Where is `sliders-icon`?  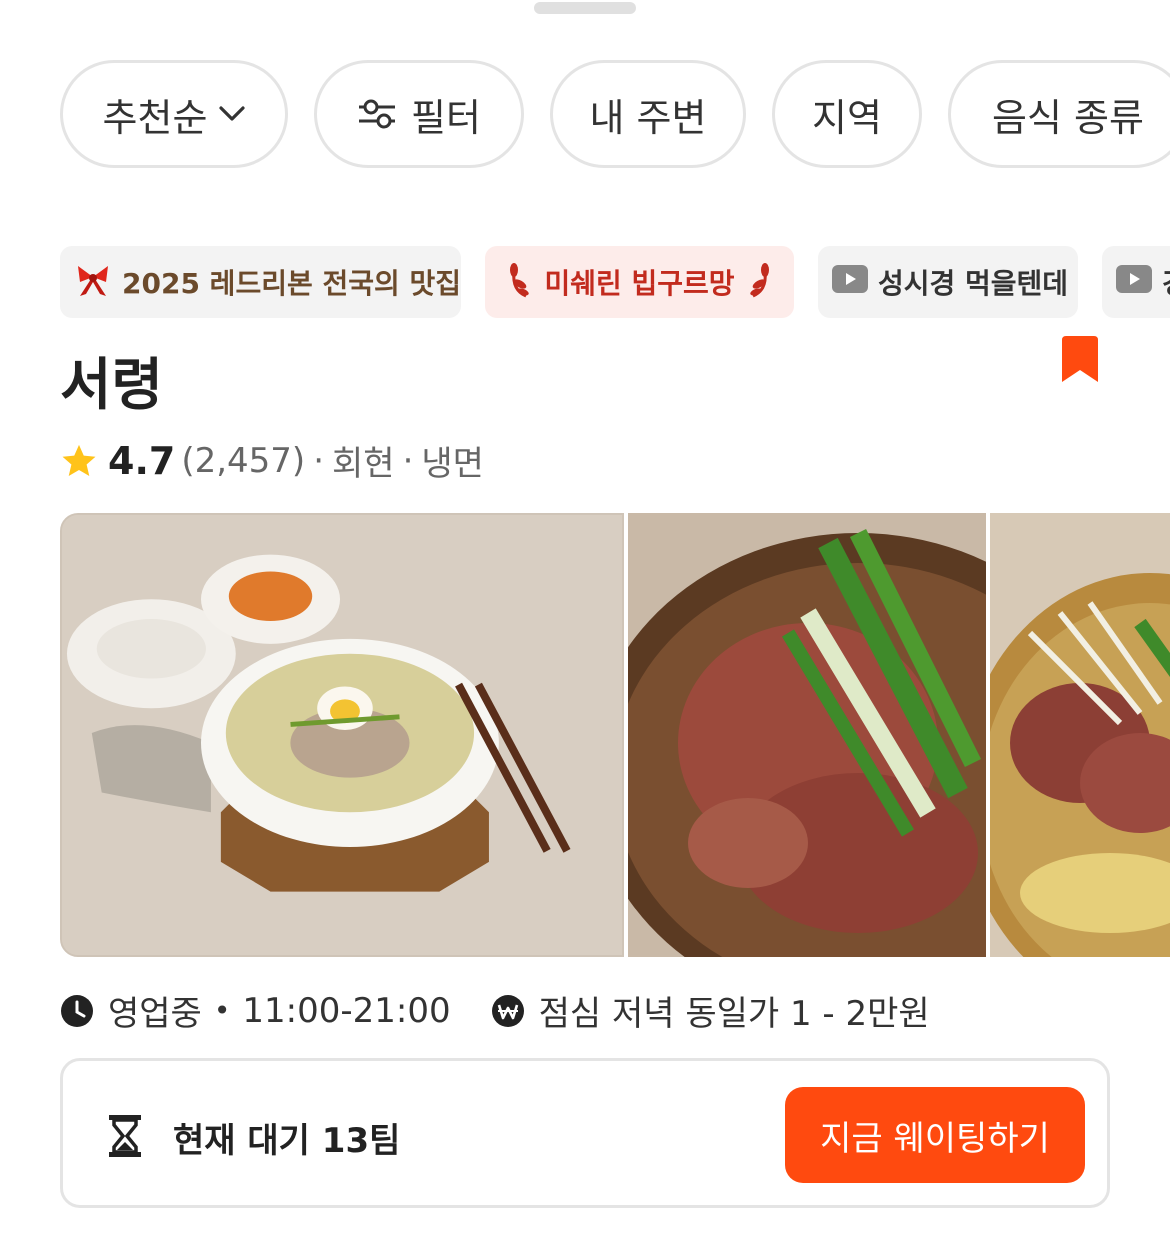
sliders-icon is located at coordinates (377, 114).